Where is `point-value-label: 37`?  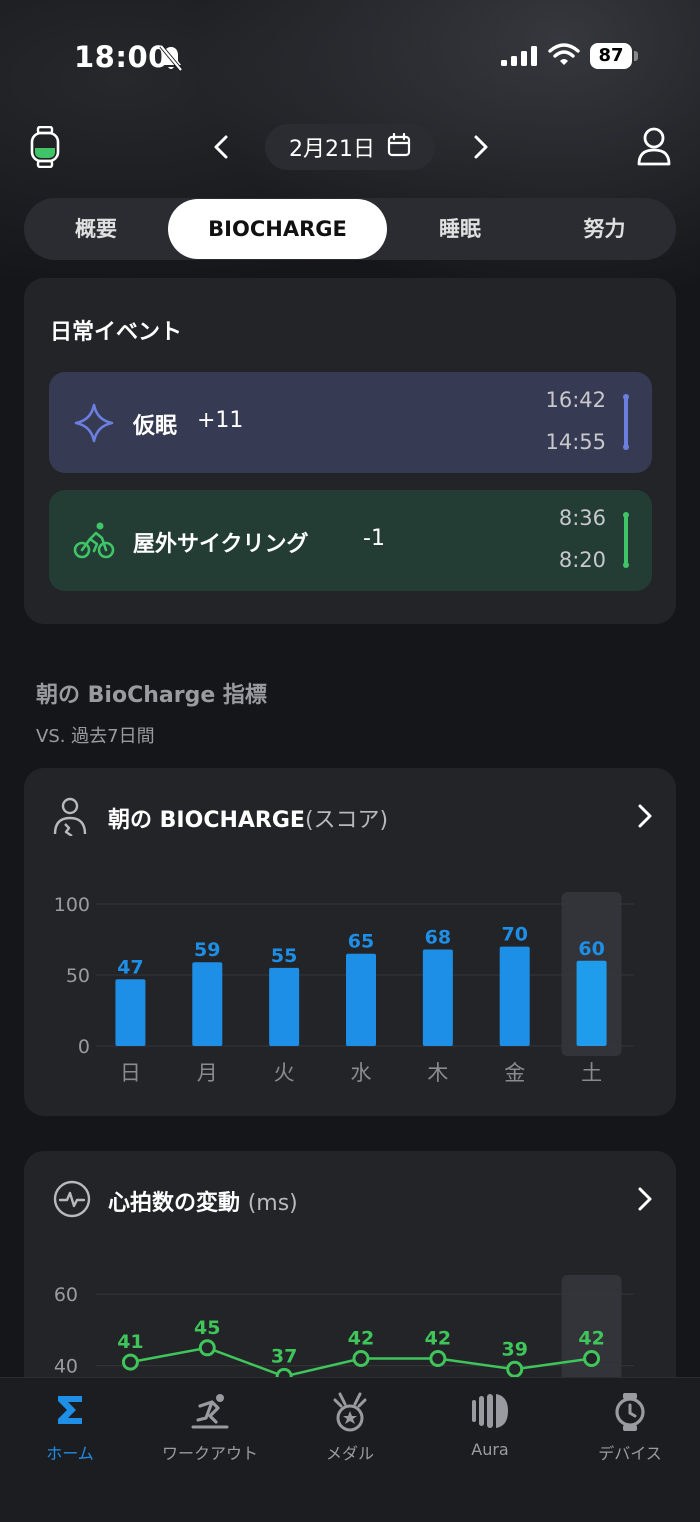 point-value-label: 37 is located at coordinates (284, 1356).